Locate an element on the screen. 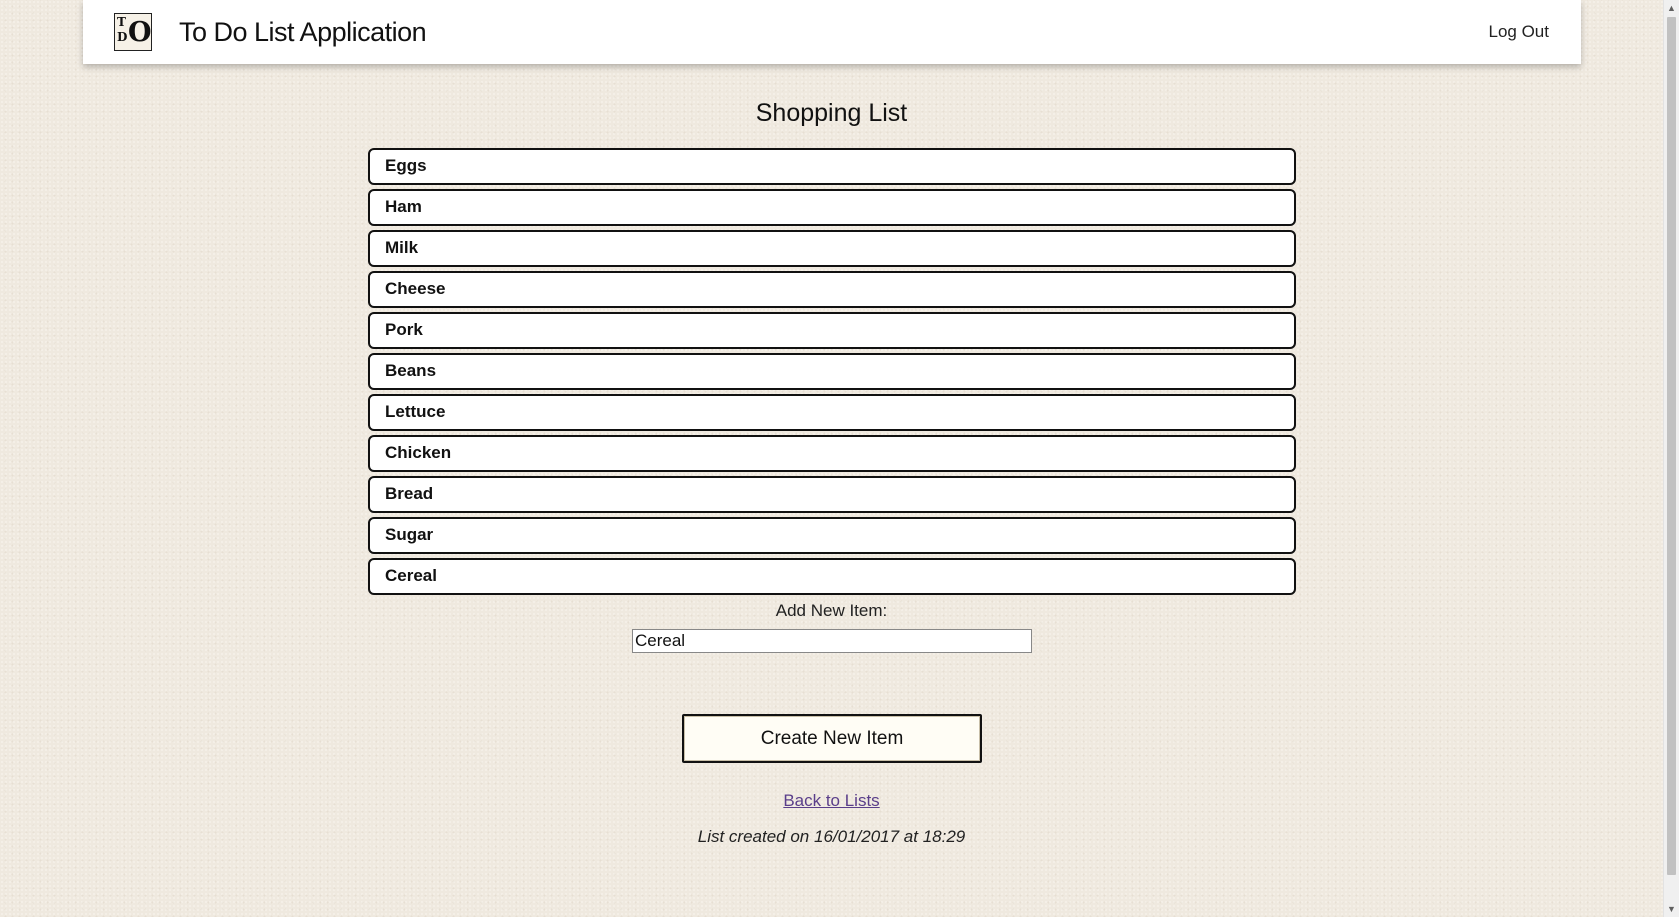  top-navbar: T D O To Do List Application Log Out is located at coordinates (832, 32).